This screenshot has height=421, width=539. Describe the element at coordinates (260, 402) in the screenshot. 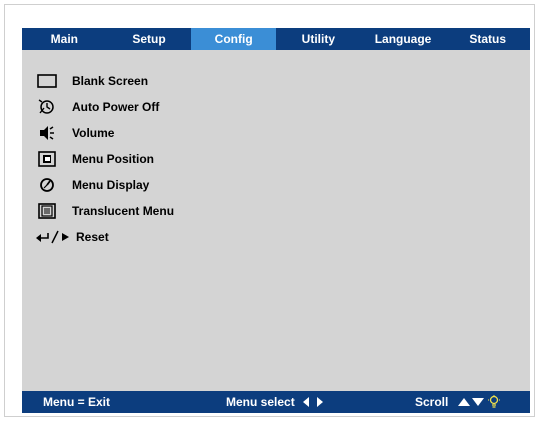

I see `select-hint-label: Menu select` at that location.